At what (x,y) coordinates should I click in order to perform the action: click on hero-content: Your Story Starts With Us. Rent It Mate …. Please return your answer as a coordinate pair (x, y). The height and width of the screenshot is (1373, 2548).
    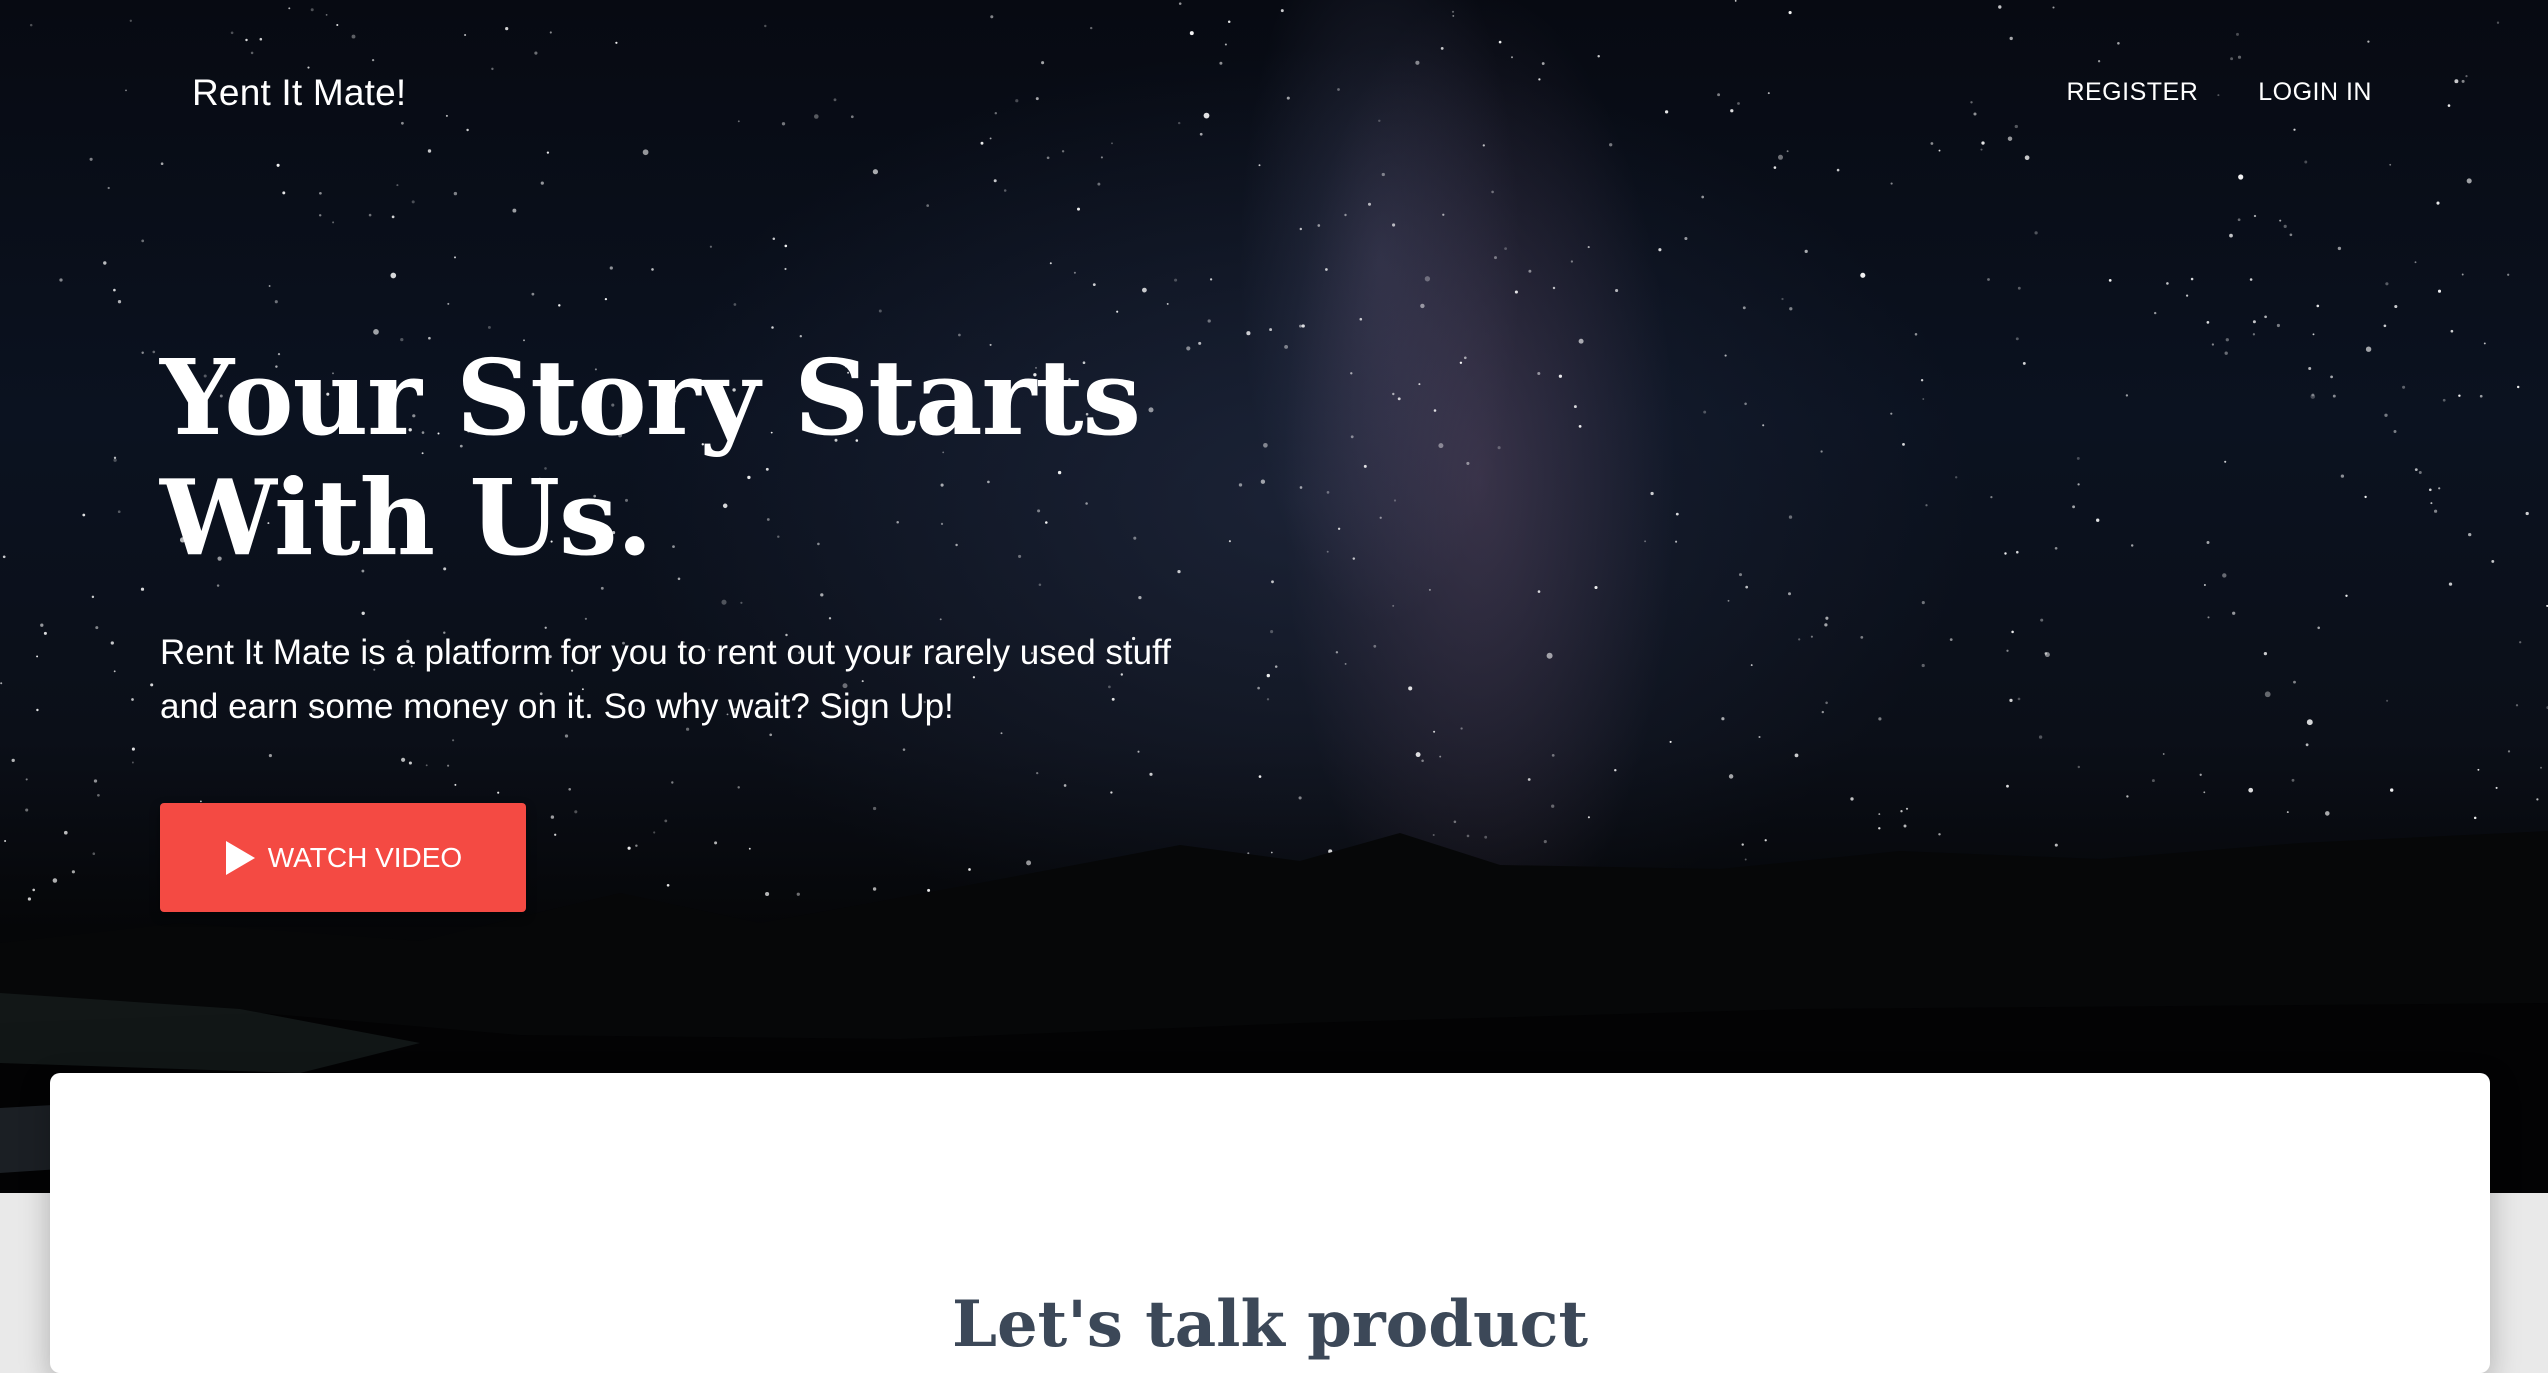
    Looking at the image, I should click on (740, 536).